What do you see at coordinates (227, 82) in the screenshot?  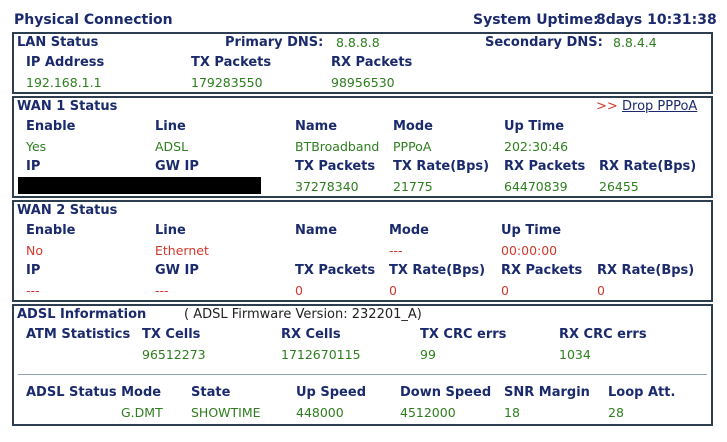 I see `lan-tx-value: 179283550` at bounding box center [227, 82].